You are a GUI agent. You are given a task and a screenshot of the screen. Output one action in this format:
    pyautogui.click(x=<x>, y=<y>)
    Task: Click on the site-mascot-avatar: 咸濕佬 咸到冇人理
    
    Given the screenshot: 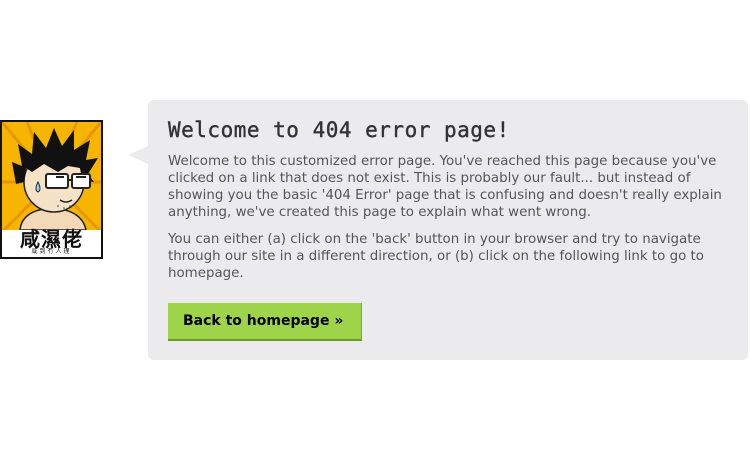 What is the action you would take?
    pyautogui.click(x=51, y=189)
    